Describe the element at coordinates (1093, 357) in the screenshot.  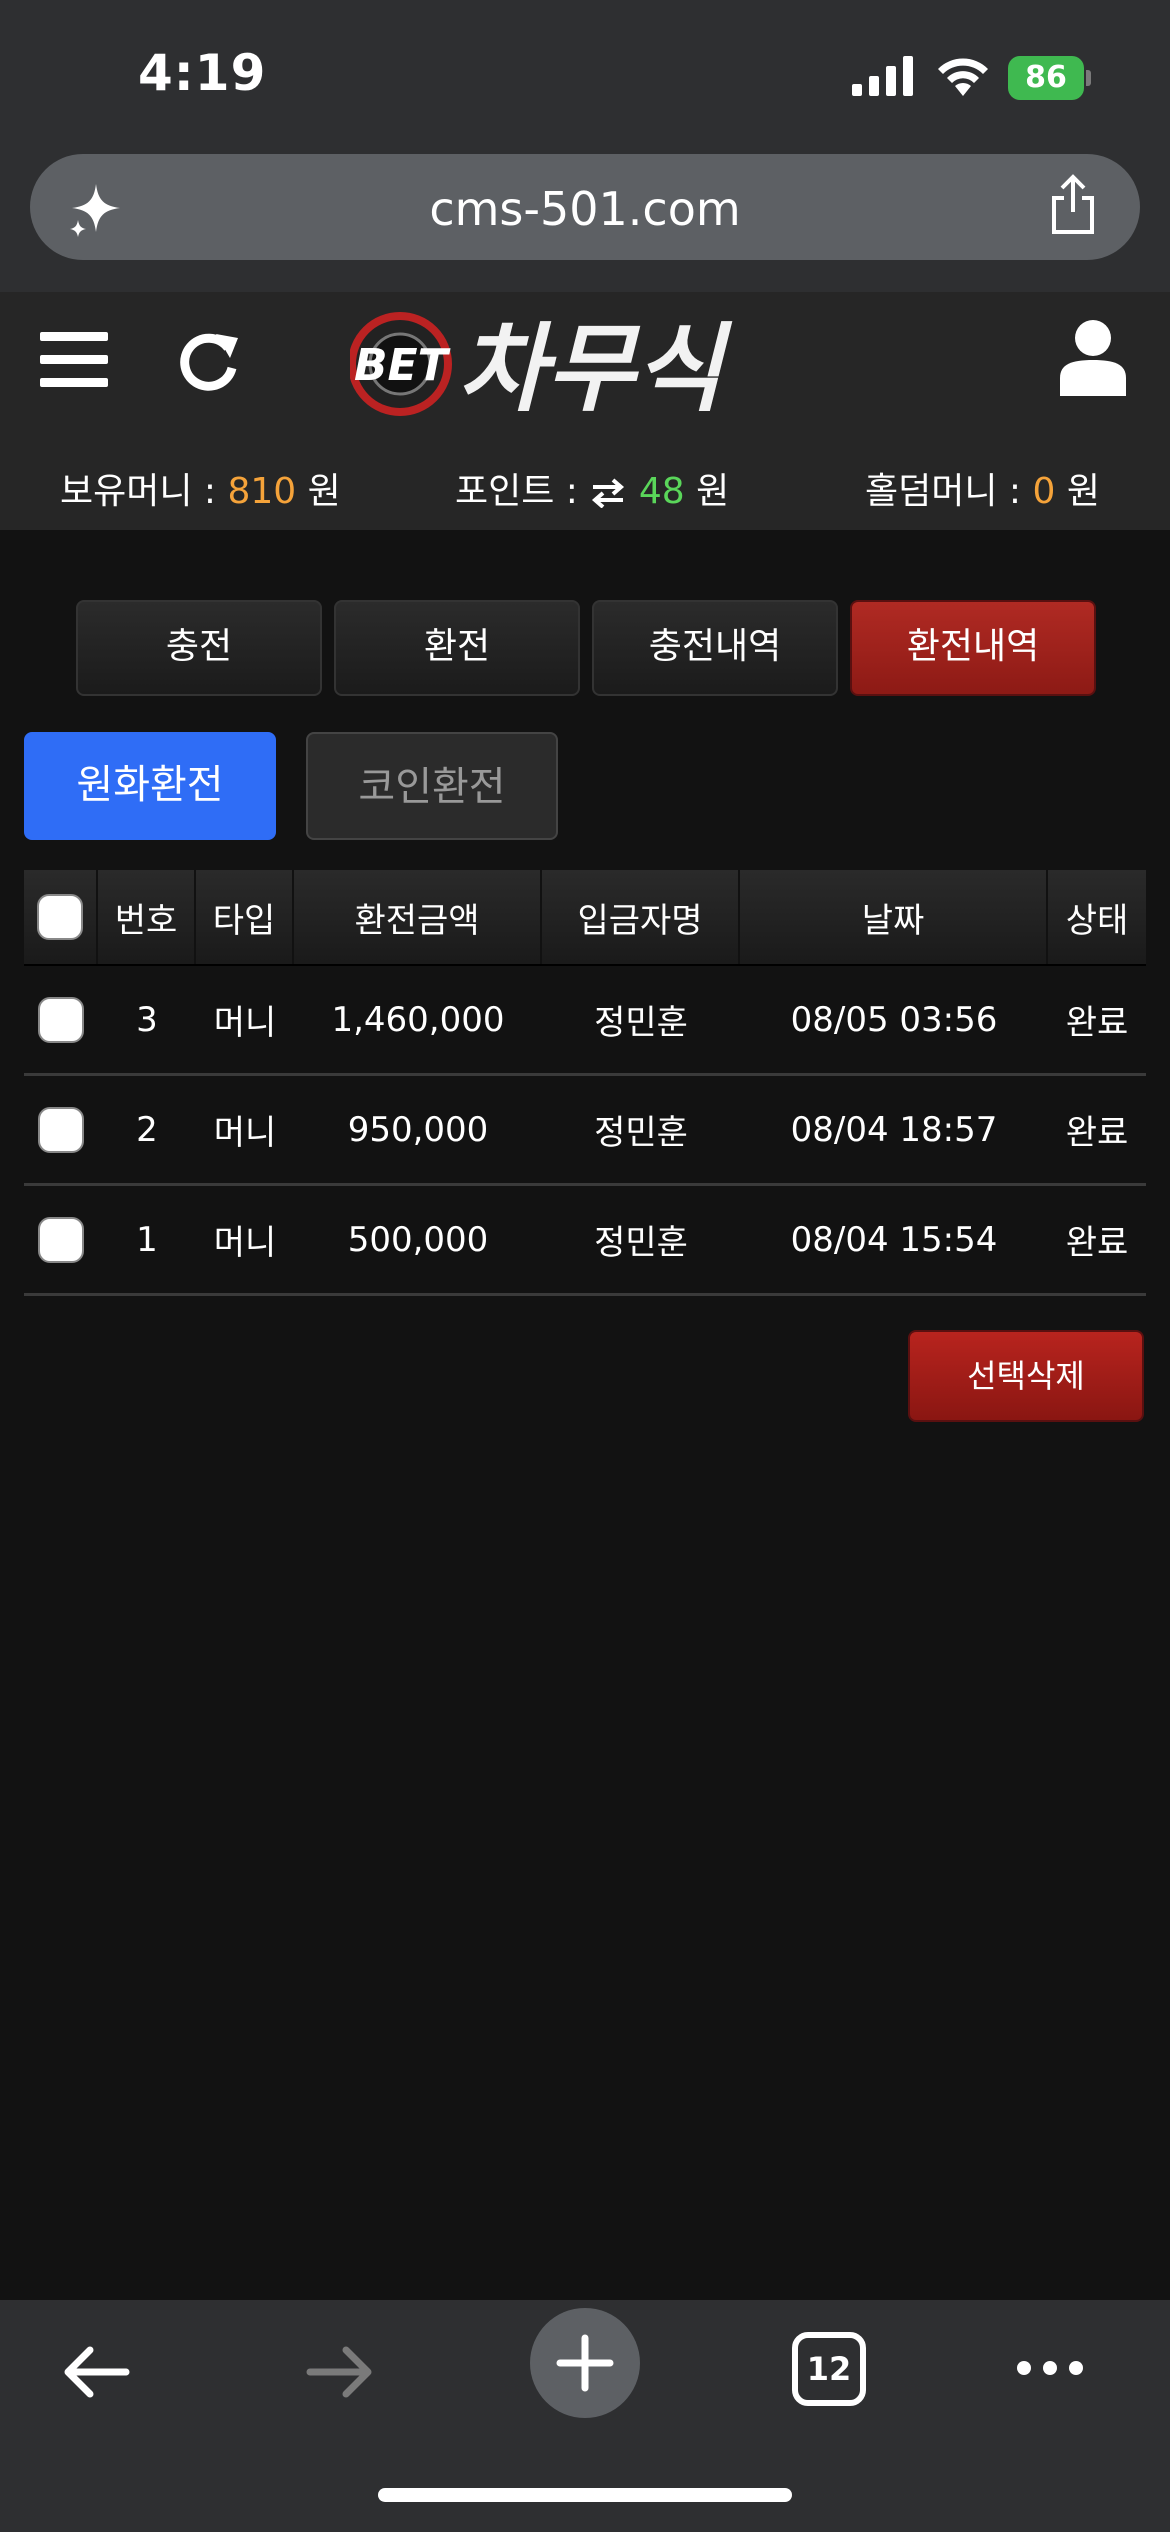
I see `user-icon` at that location.